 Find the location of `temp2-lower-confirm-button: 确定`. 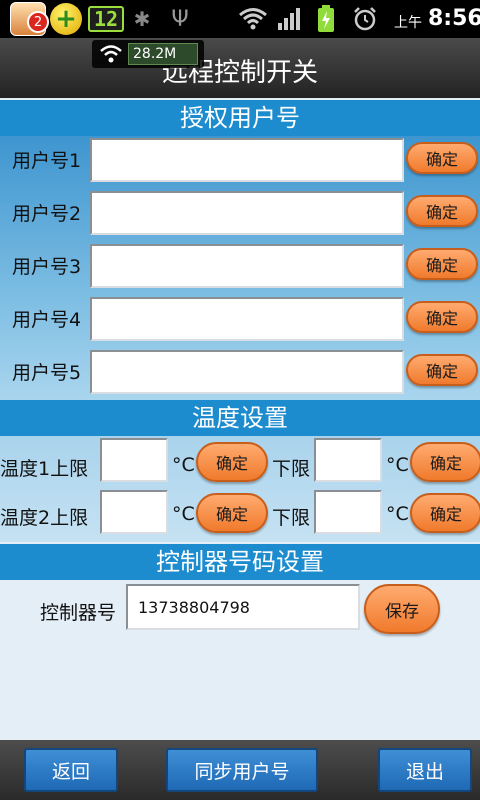

temp2-lower-confirm-button: 确定 is located at coordinates (445, 513).